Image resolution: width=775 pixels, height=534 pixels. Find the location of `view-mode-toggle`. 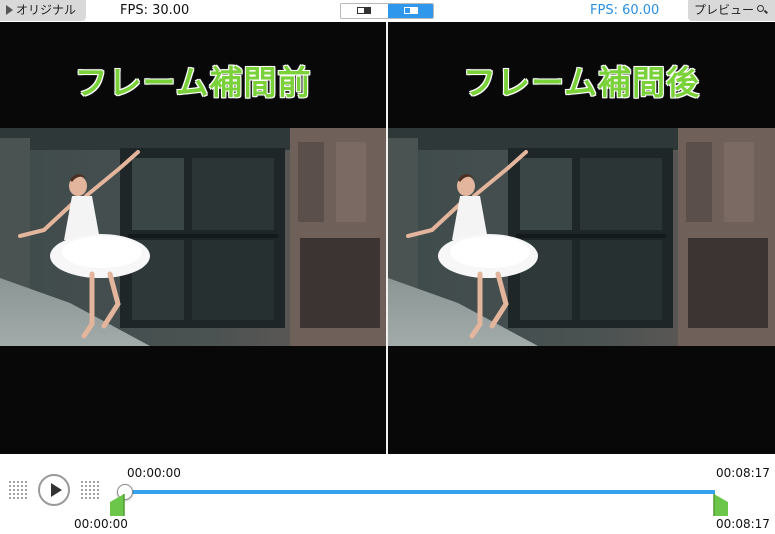

view-mode-toggle is located at coordinates (387, 11).